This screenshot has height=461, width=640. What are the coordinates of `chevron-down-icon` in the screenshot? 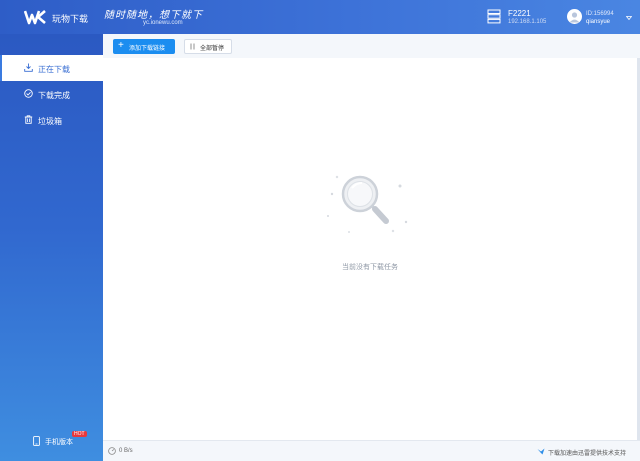 It's located at (629, 18).